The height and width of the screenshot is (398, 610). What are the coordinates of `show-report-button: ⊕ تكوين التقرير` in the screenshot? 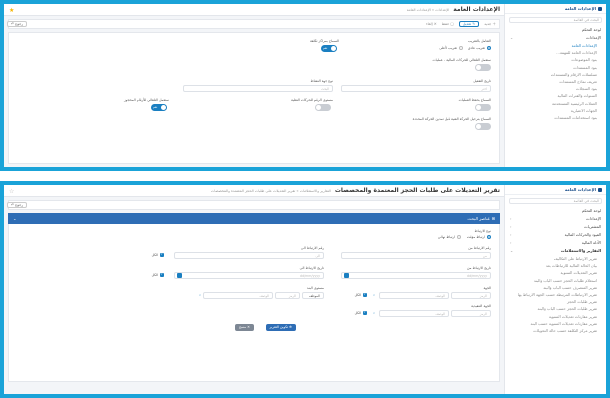 It's located at (280, 327).